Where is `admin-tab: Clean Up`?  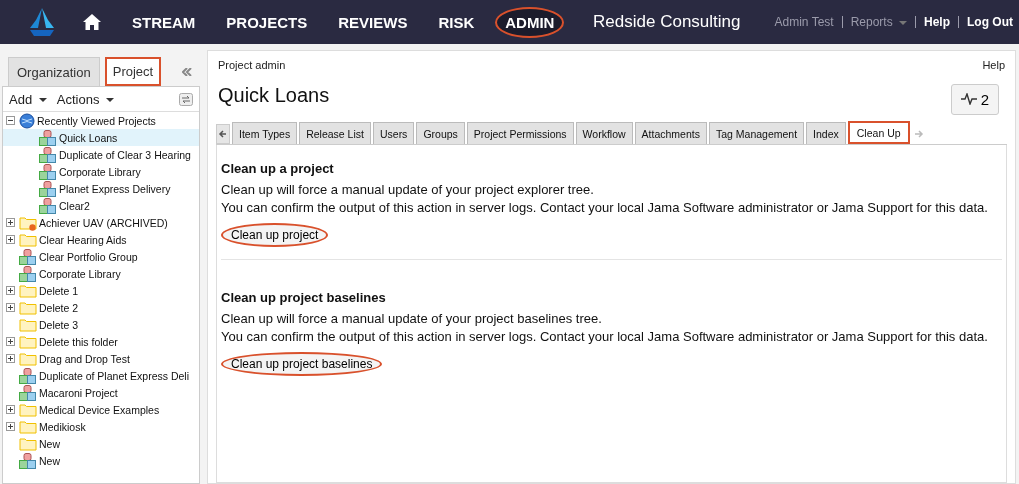
admin-tab: Clean Up is located at coordinates (878, 132).